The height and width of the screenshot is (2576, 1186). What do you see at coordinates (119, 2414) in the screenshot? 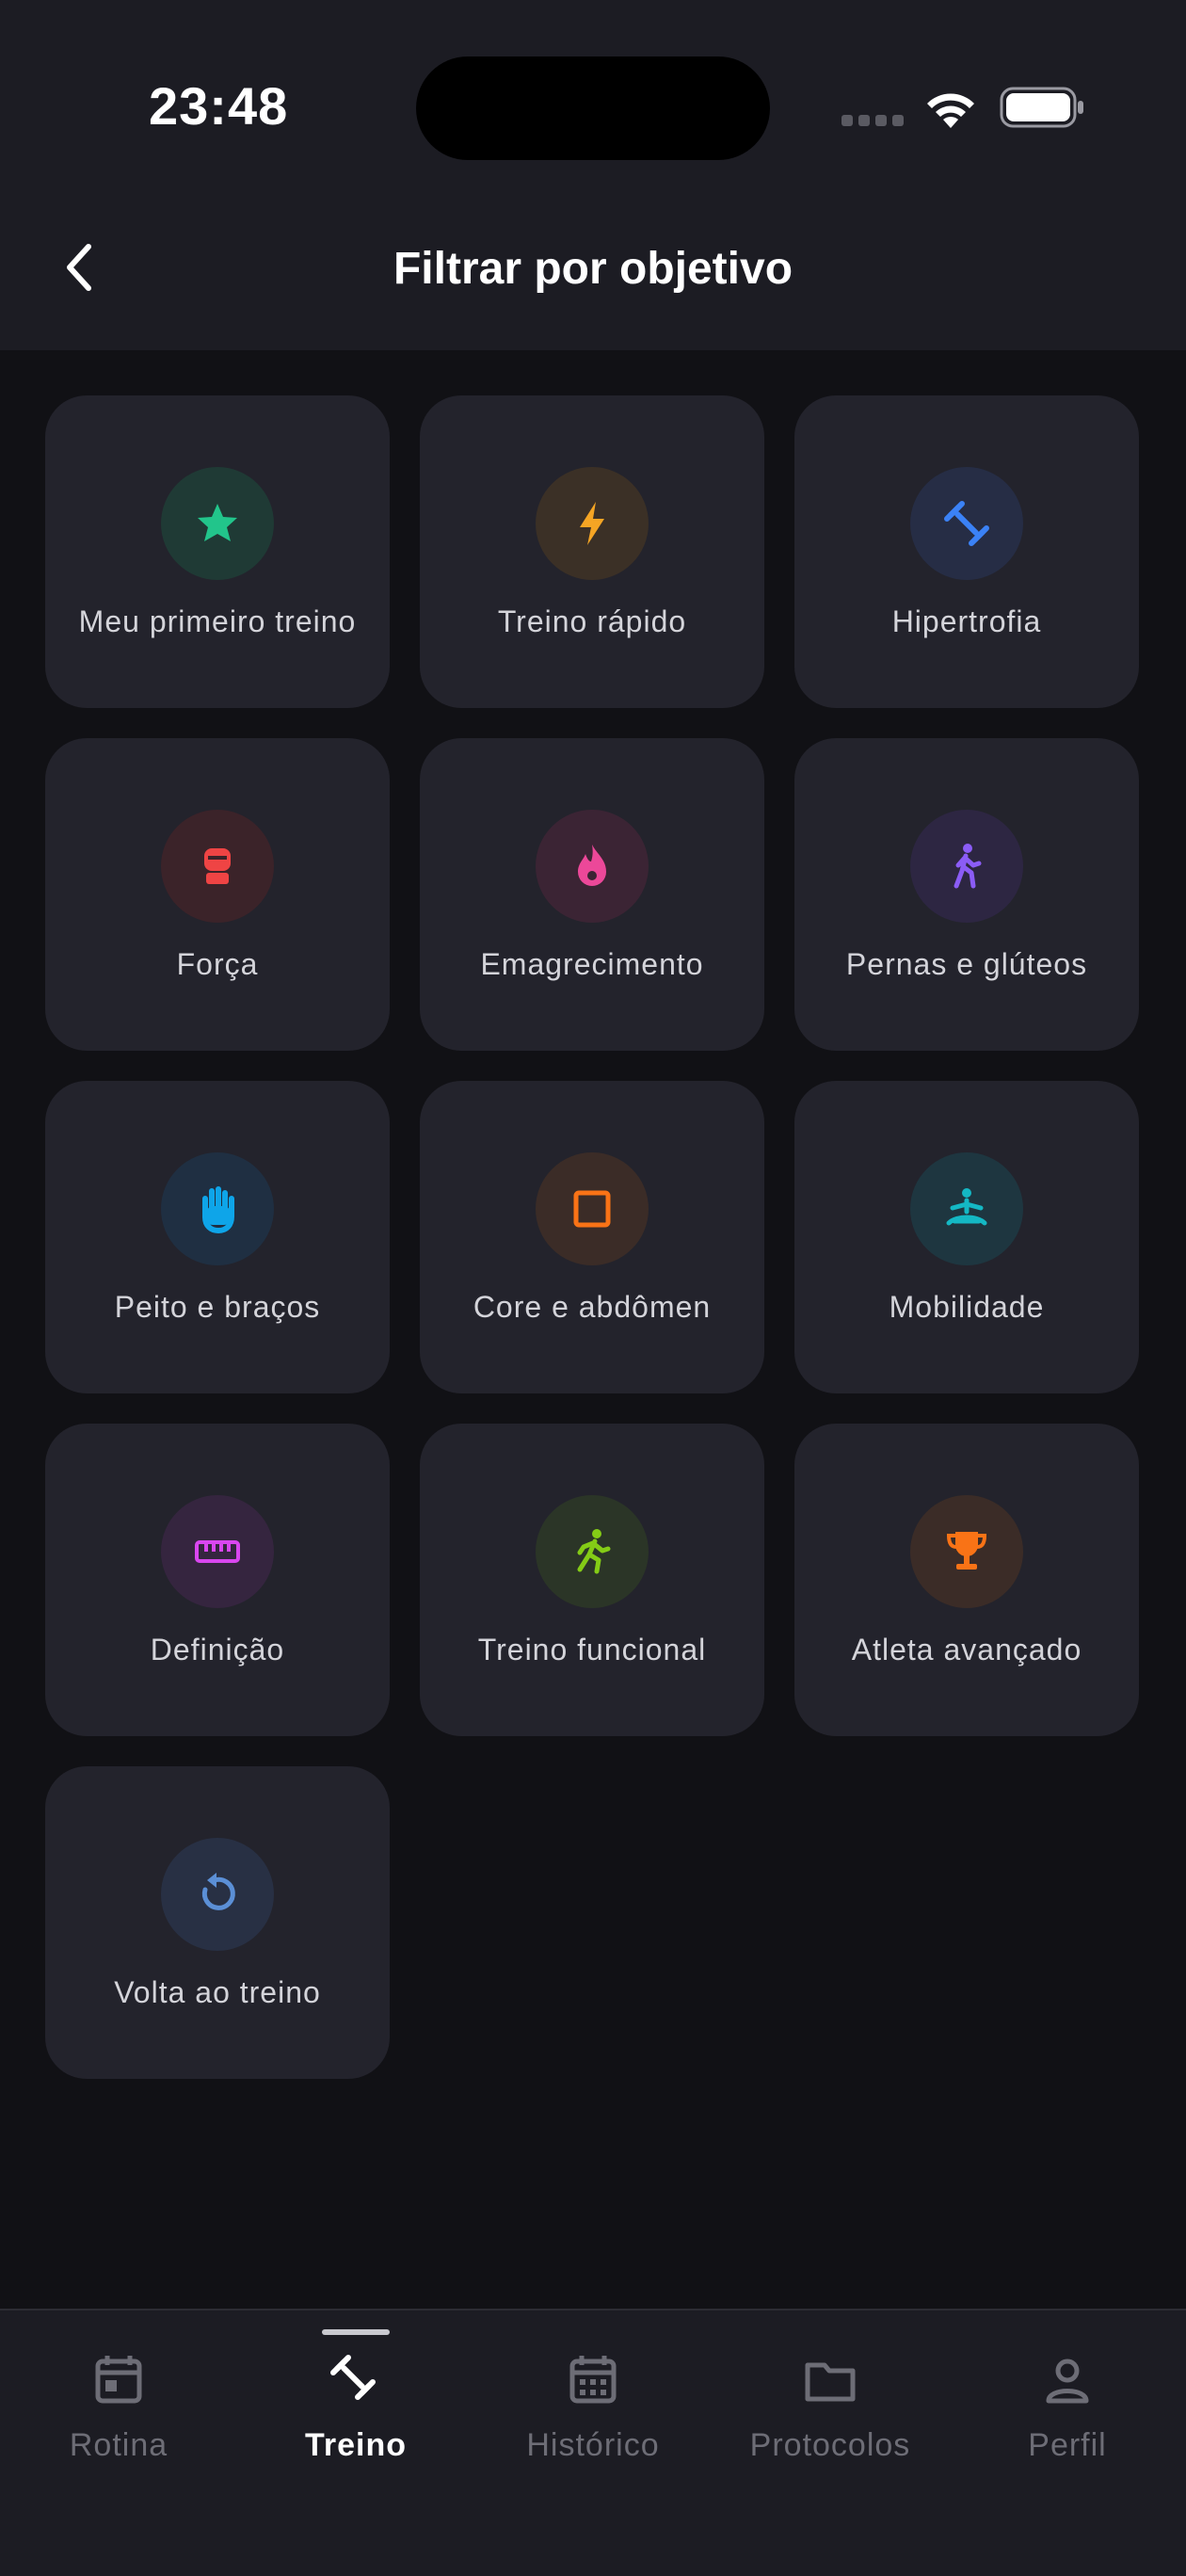
I see `nav-tab-rotina: Rotina` at bounding box center [119, 2414].